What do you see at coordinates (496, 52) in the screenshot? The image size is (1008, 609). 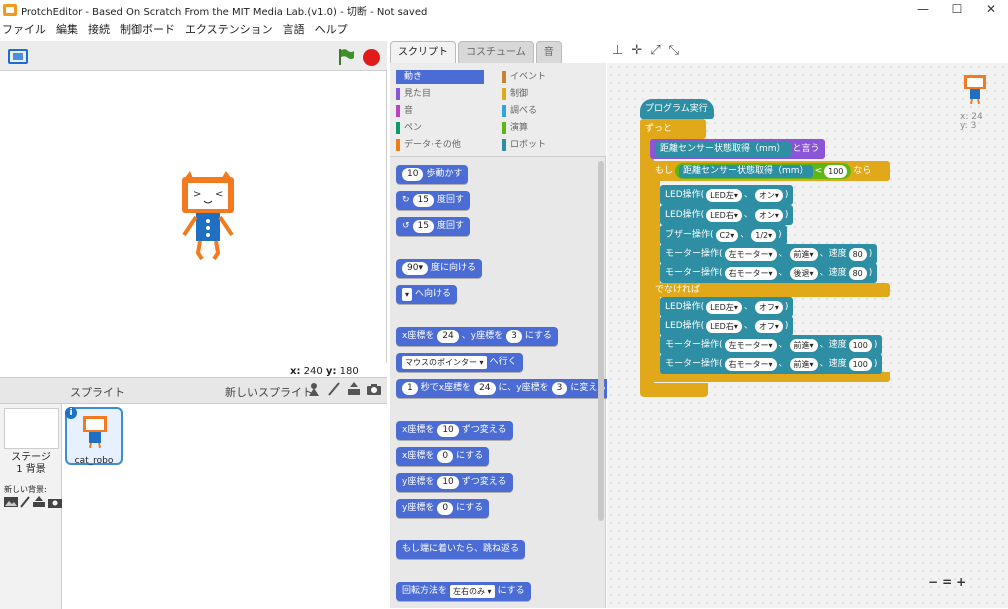 I see `tab-costumes: コスチューム` at bounding box center [496, 52].